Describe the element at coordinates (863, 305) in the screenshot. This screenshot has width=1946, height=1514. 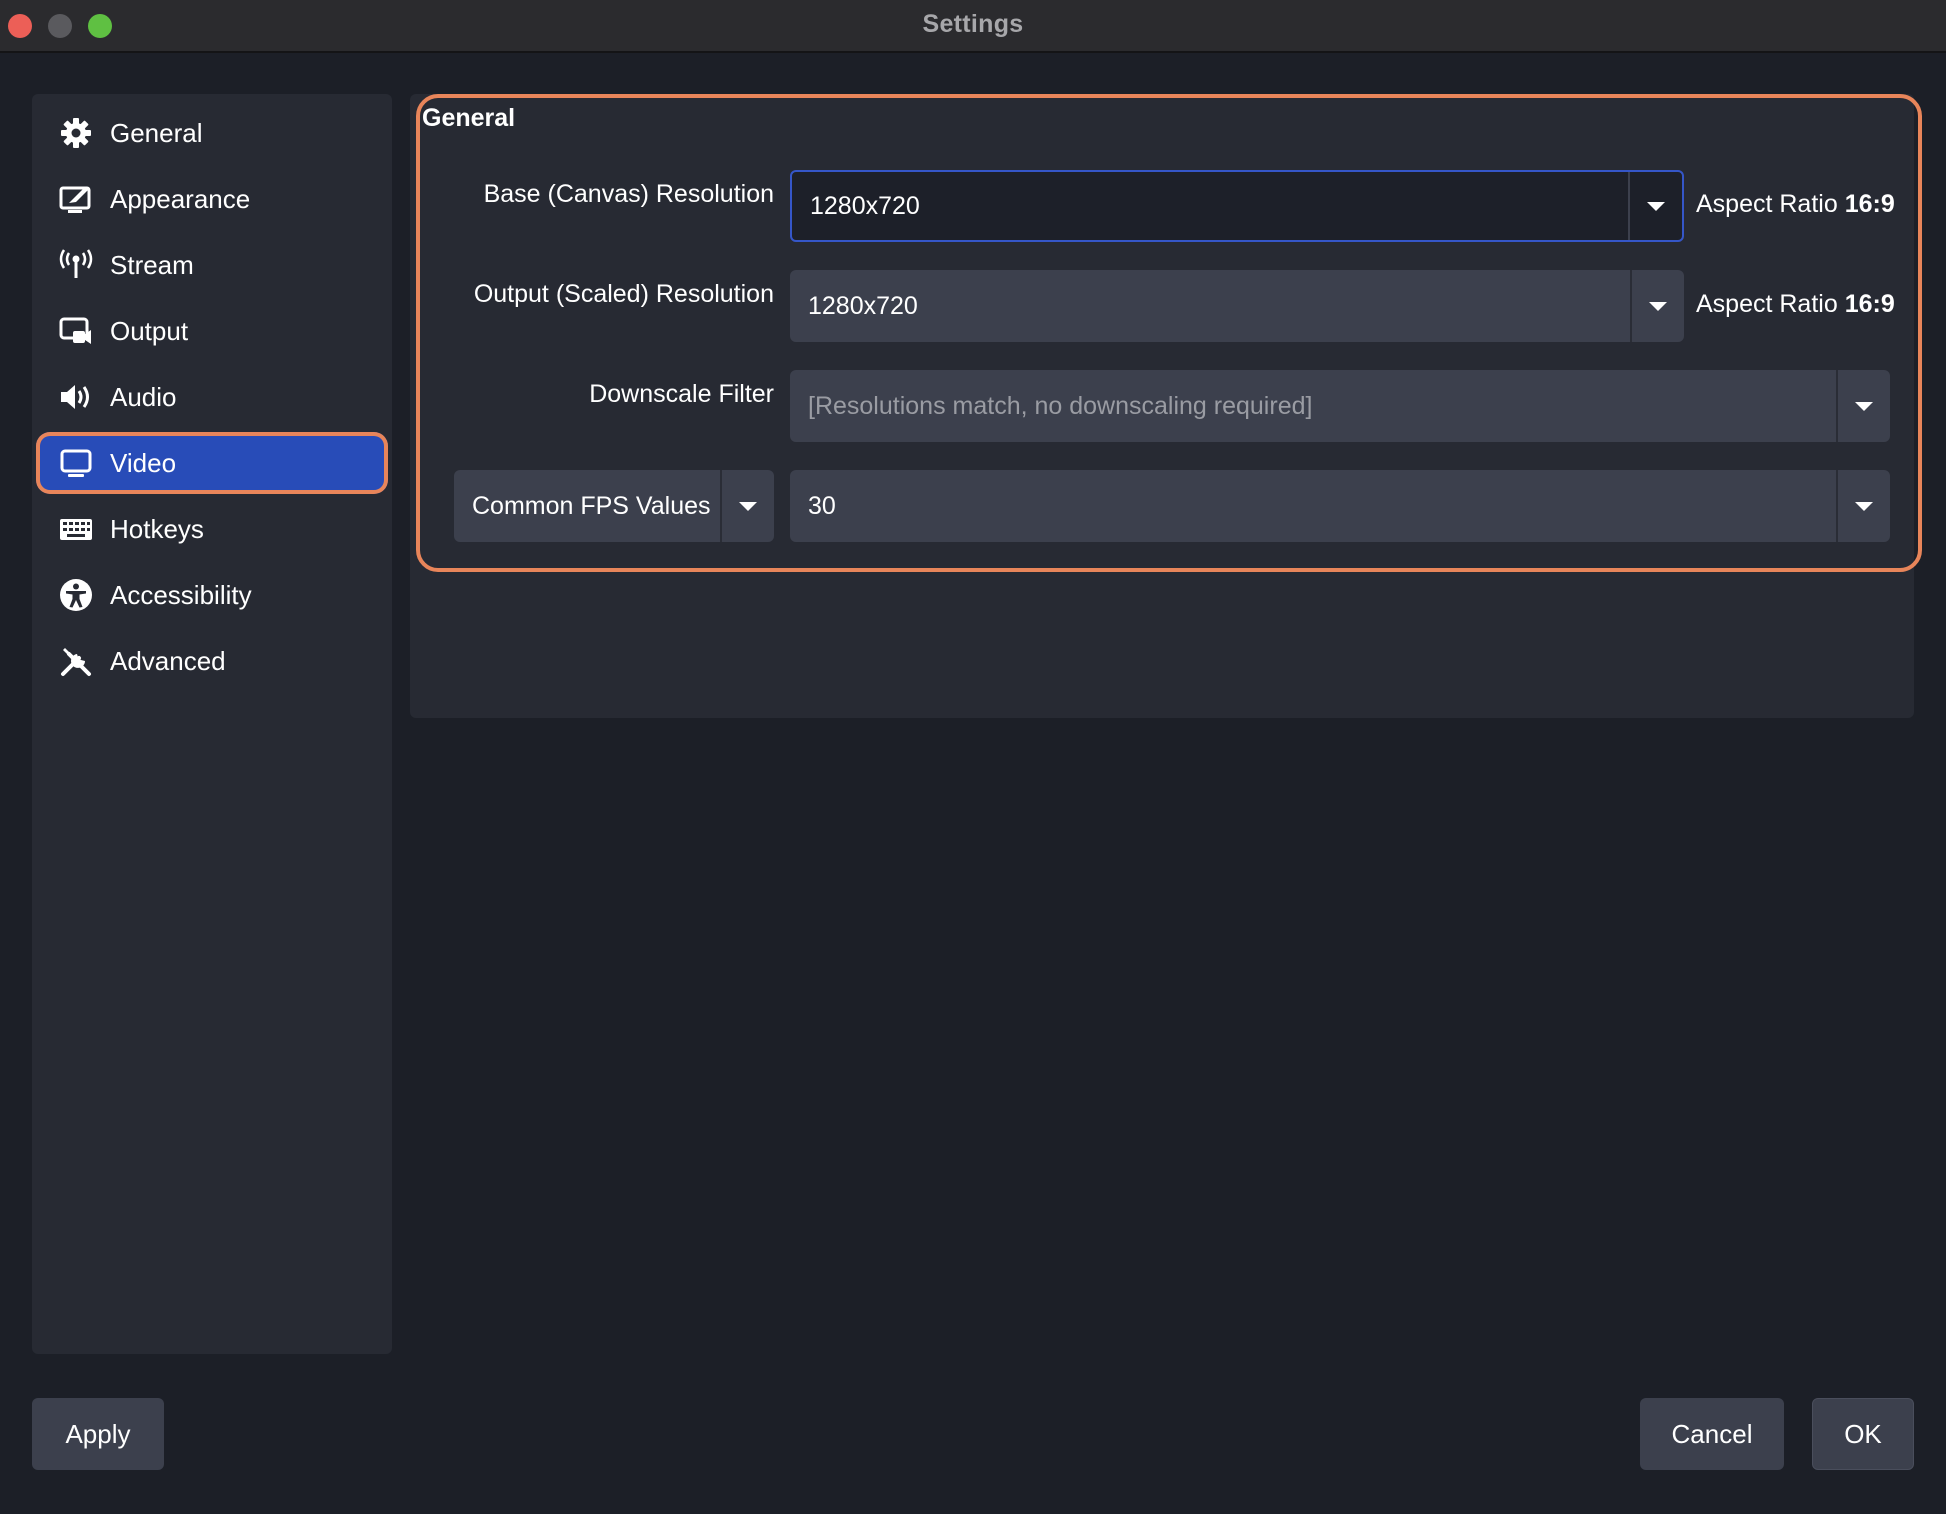
I see `output-resolution-value: 1280x720` at that location.